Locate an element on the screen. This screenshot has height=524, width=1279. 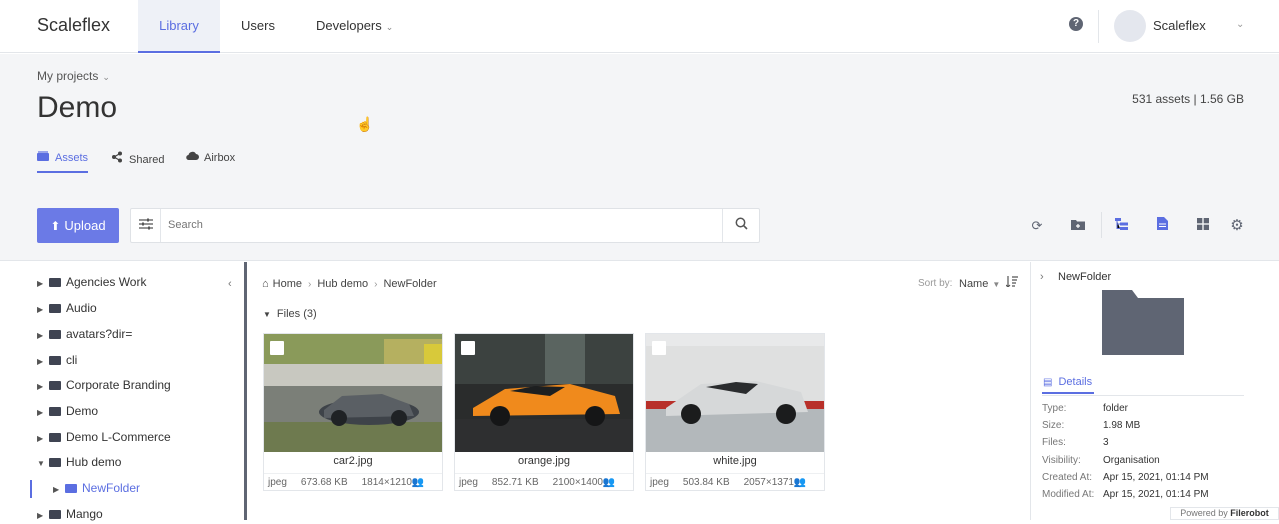
file-card: white.jpg jpeg 503.84 KB 2057×1371 👥 is located at coordinates (735, 412).